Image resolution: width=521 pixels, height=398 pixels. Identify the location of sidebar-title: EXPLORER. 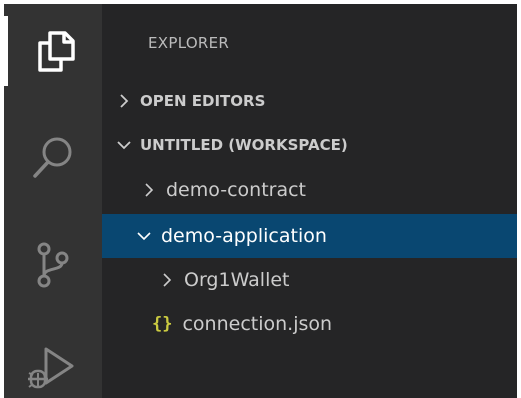
(189, 43).